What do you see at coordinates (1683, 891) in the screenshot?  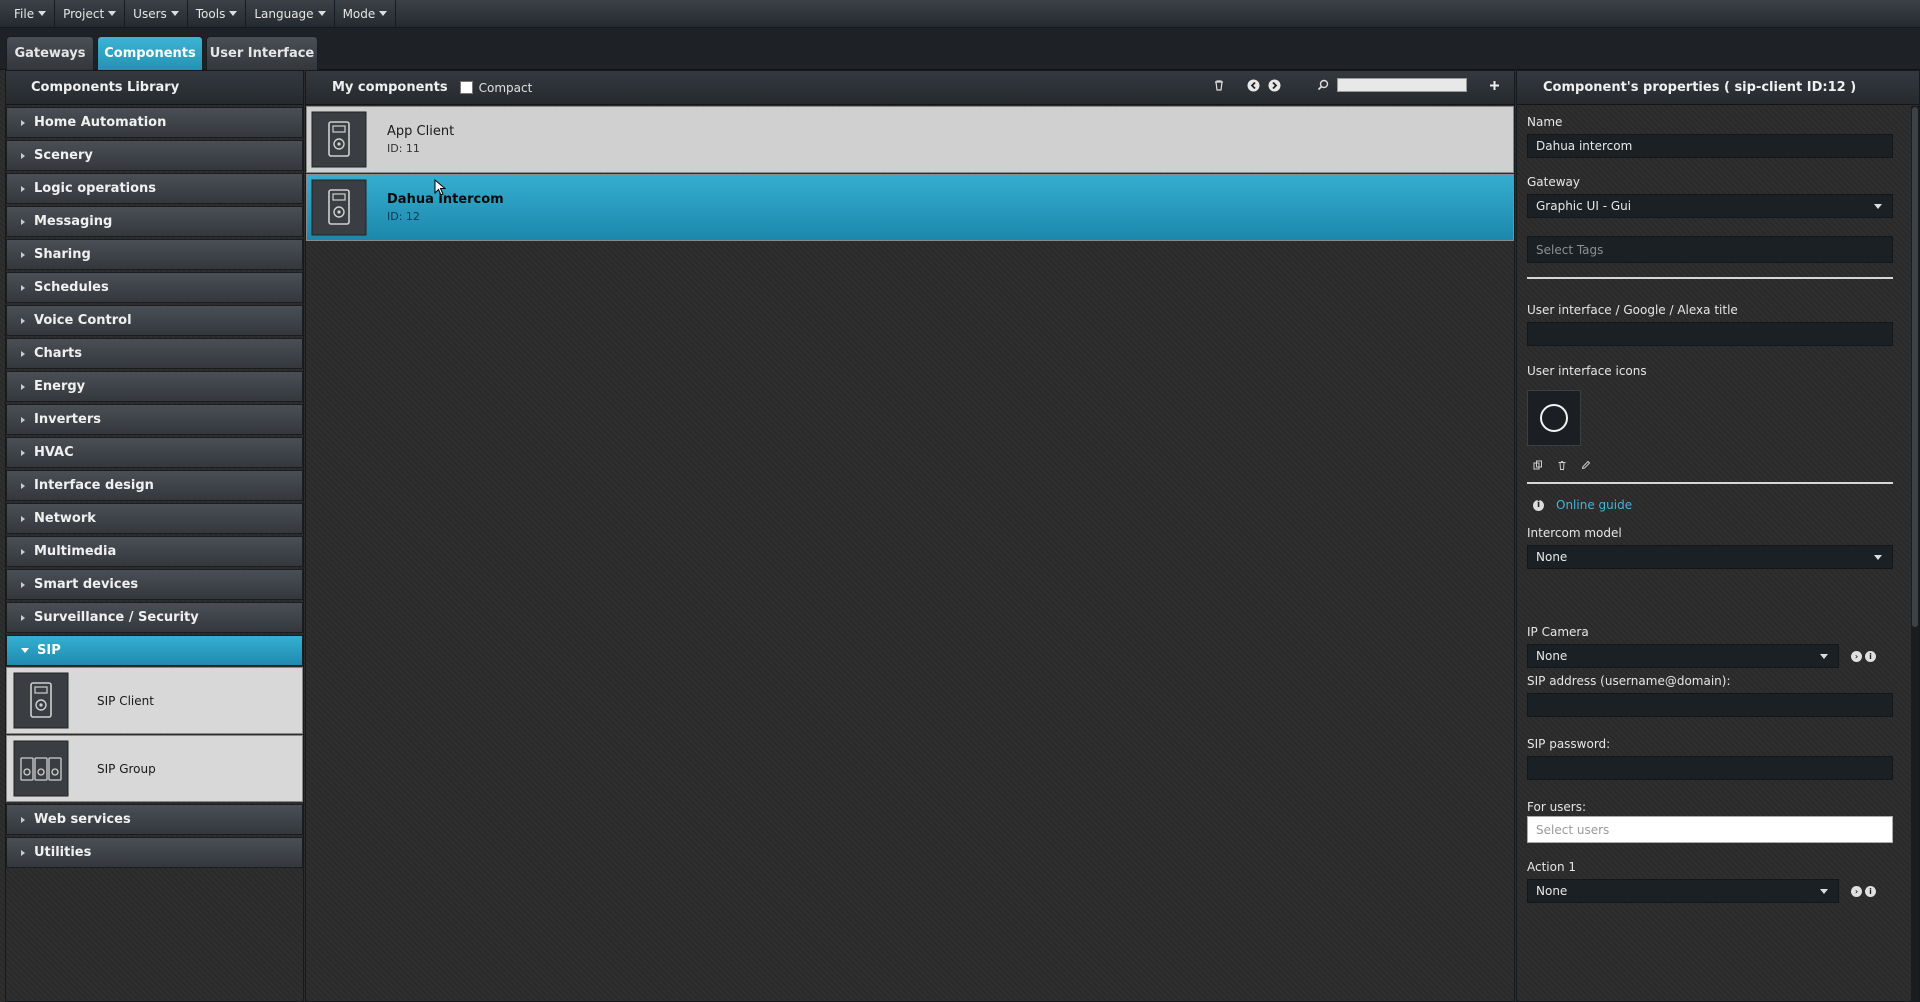 I see `action1-select: None` at bounding box center [1683, 891].